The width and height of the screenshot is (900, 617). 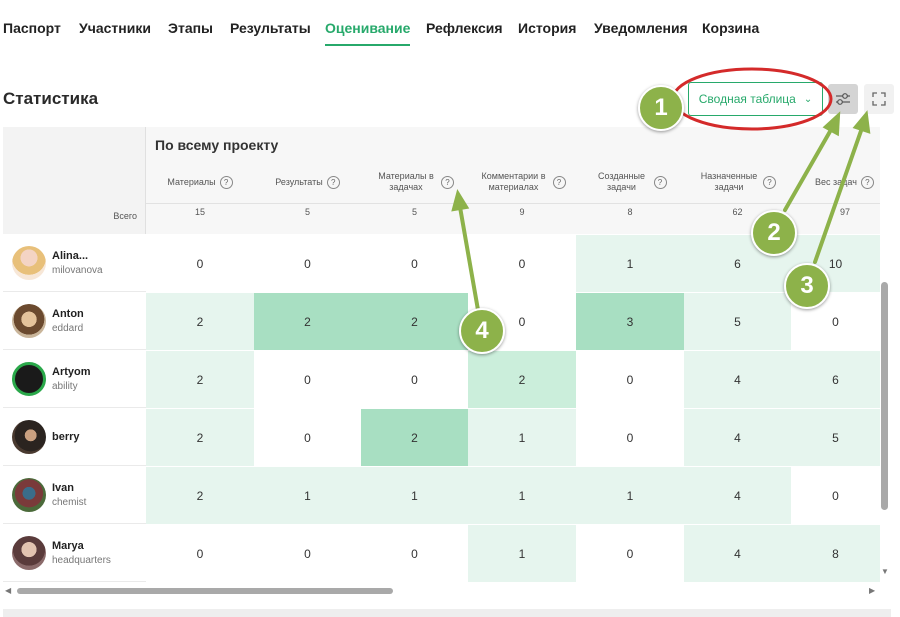 I want to click on user-name: Artyom, so click(x=71, y=372).